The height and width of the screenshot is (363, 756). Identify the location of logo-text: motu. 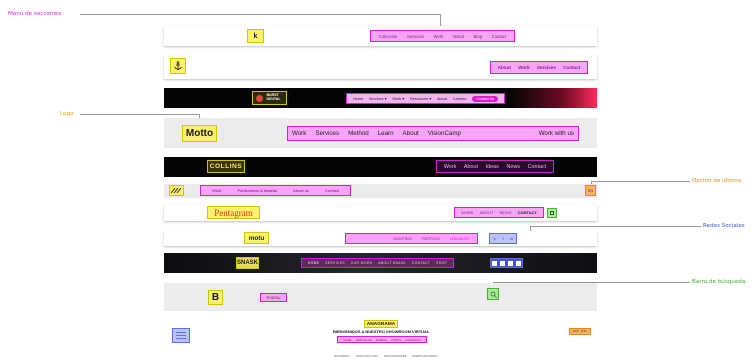
(256, 238).